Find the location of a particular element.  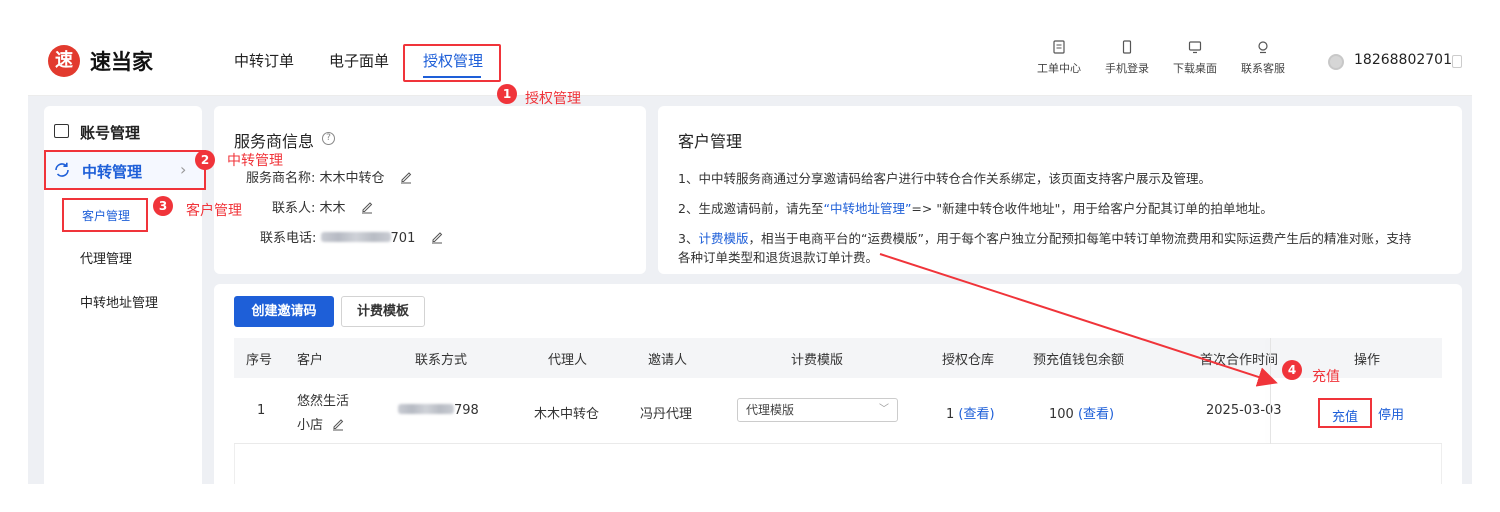

chevron-right-icon: › is located at coordinates (183, 169).